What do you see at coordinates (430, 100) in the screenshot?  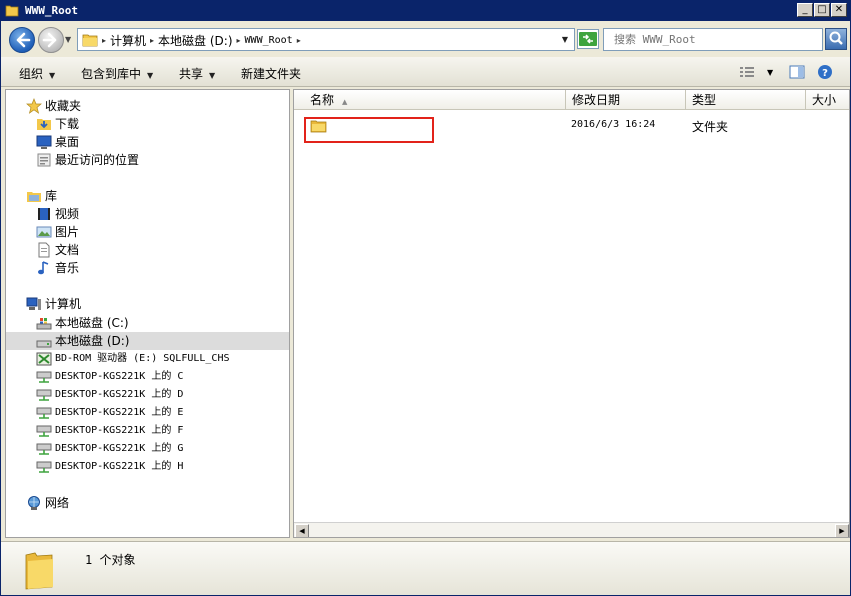 I see `column-header-name: 名称 ▲` at bounding box center [430, 100].